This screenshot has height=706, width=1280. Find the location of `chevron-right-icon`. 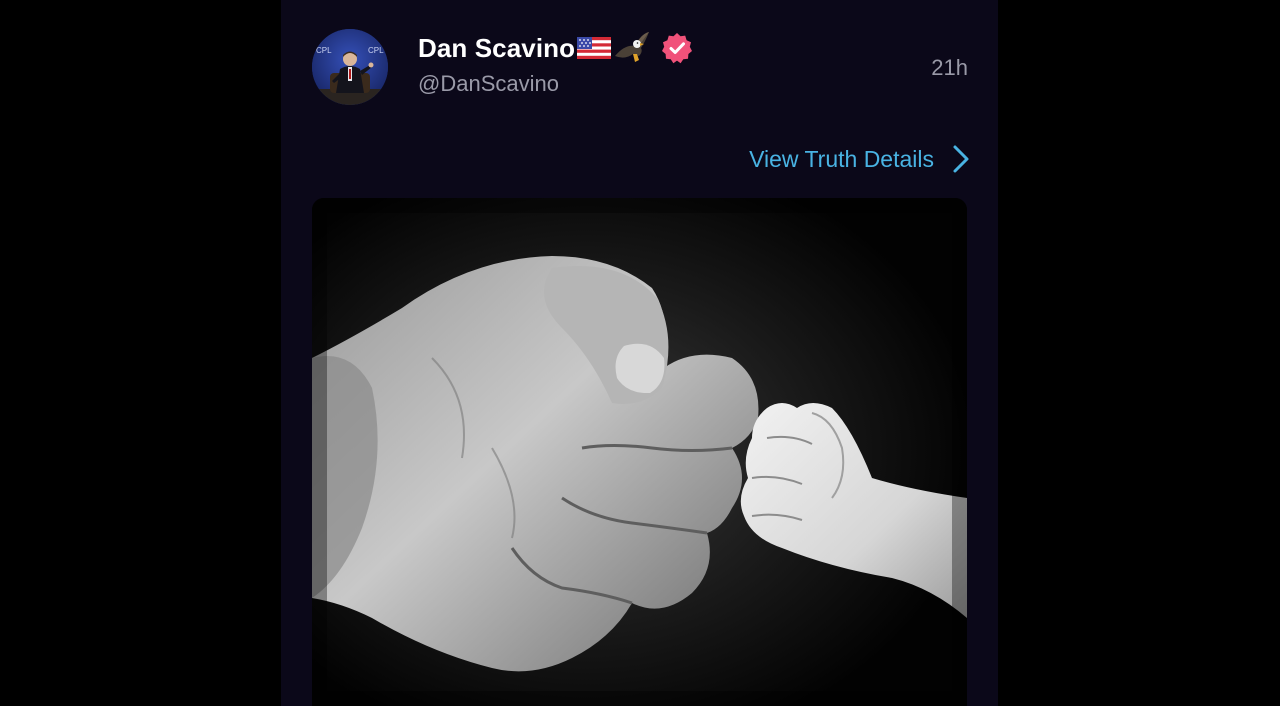

chevron-right-icon is located at coordinates (961, 159).